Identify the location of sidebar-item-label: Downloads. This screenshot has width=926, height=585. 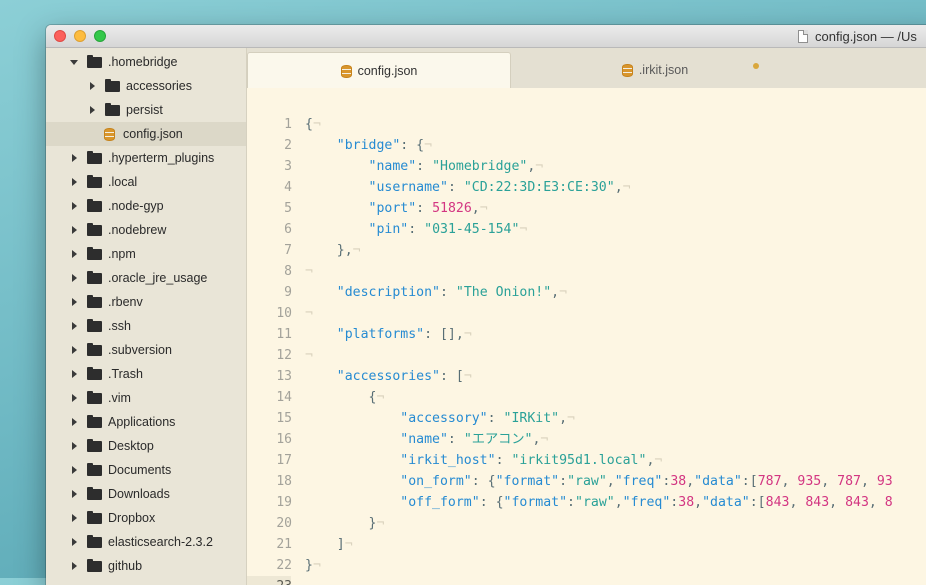
(139, 494).